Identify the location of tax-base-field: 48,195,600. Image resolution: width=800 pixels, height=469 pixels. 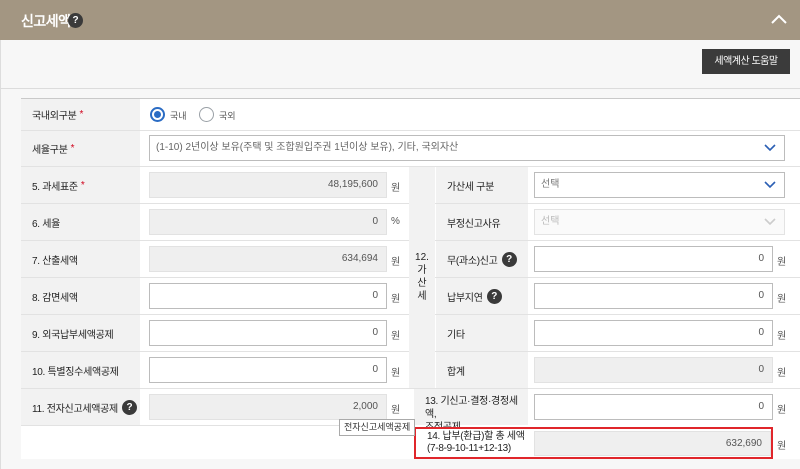
(268, 185).